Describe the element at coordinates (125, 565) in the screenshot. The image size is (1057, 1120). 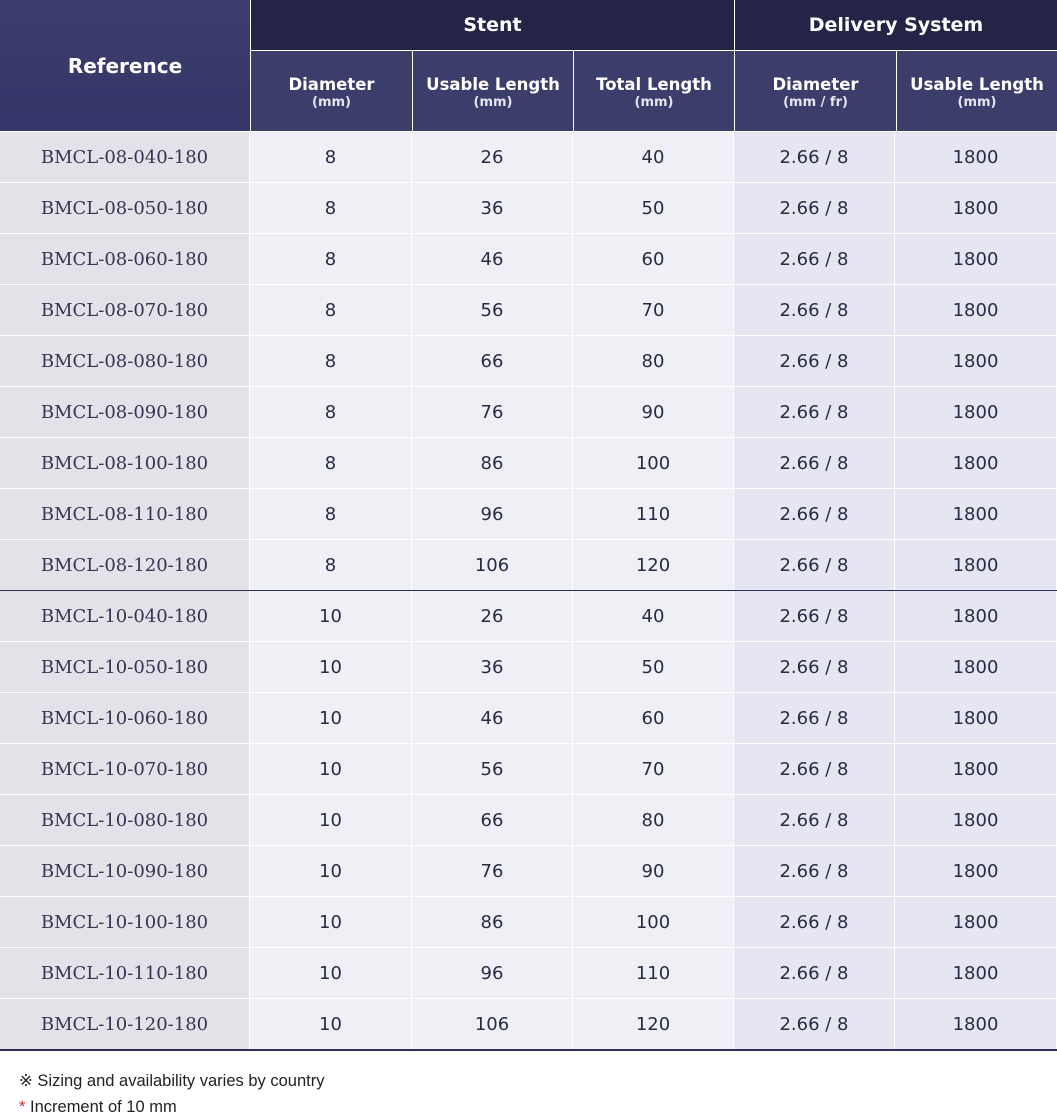
I see `cell-reference: BMCL-08-120-180` at that location.